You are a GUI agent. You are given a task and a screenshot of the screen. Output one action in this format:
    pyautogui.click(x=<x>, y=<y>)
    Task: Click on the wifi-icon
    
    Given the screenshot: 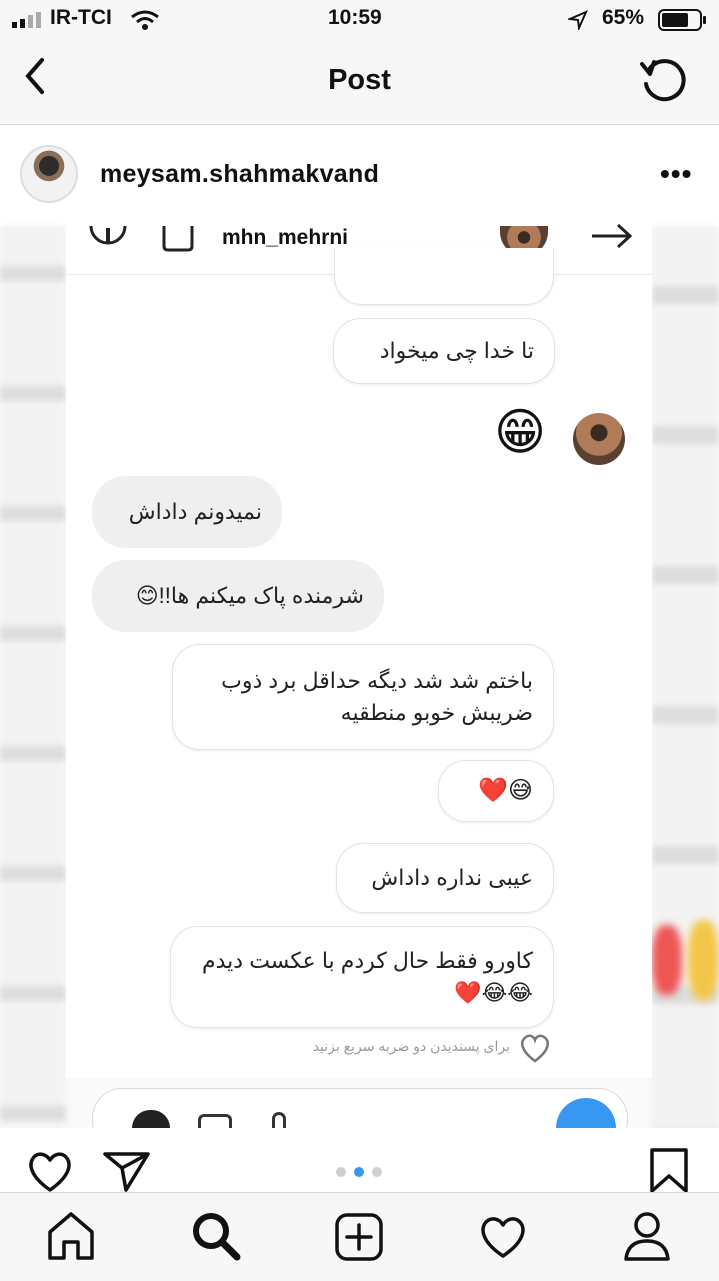 What is the action you would take?
    pyautogui.click(x=145, y=22)
    